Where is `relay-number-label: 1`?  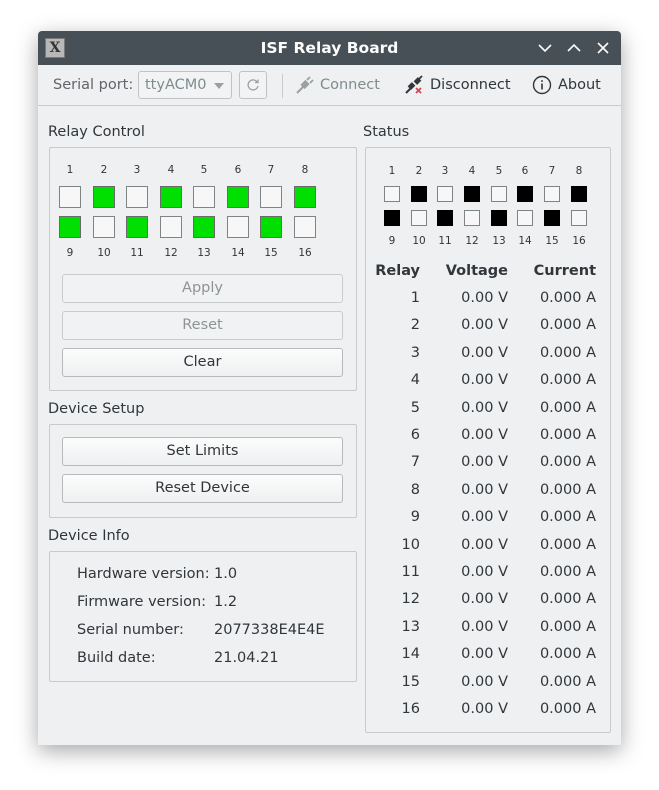
relay-number-label: 1 is located at coordinates (70, 170).